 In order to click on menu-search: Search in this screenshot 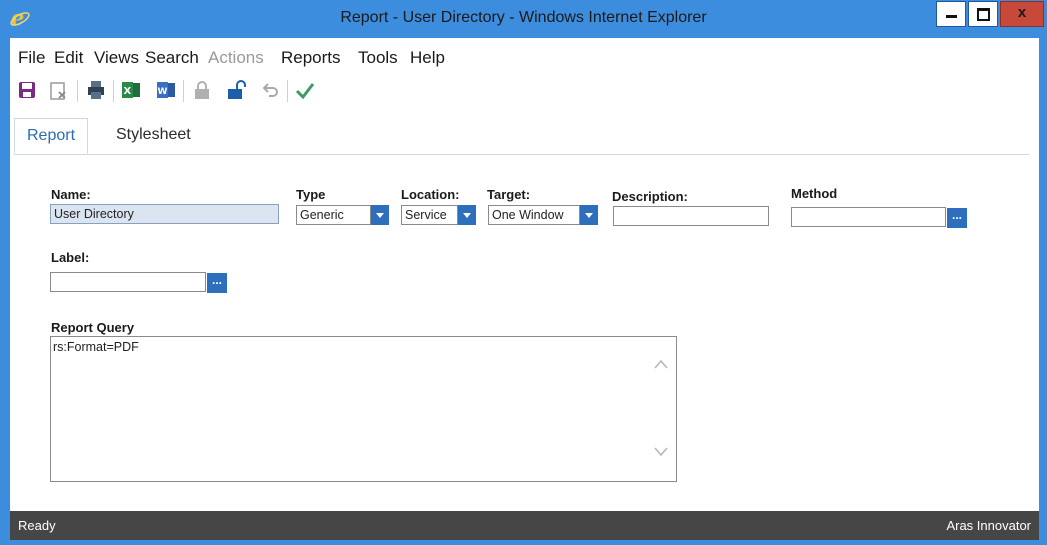, I will do `click(172, 58)`.